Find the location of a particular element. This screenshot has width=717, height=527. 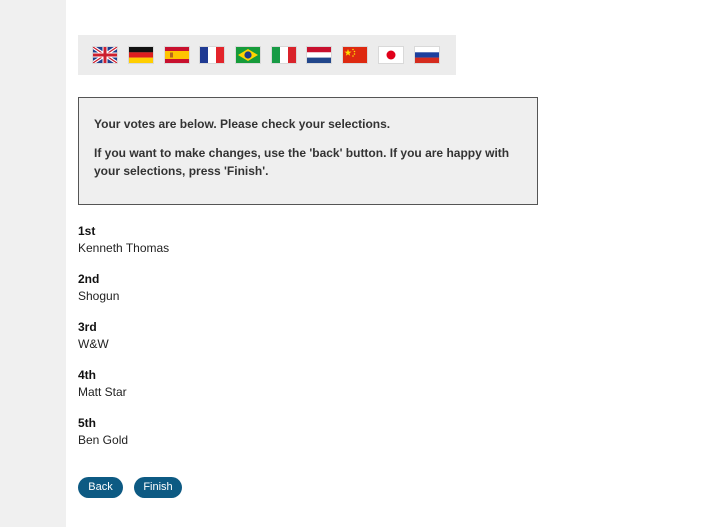

italy-flag-icon is located at coordinates (284, 55).